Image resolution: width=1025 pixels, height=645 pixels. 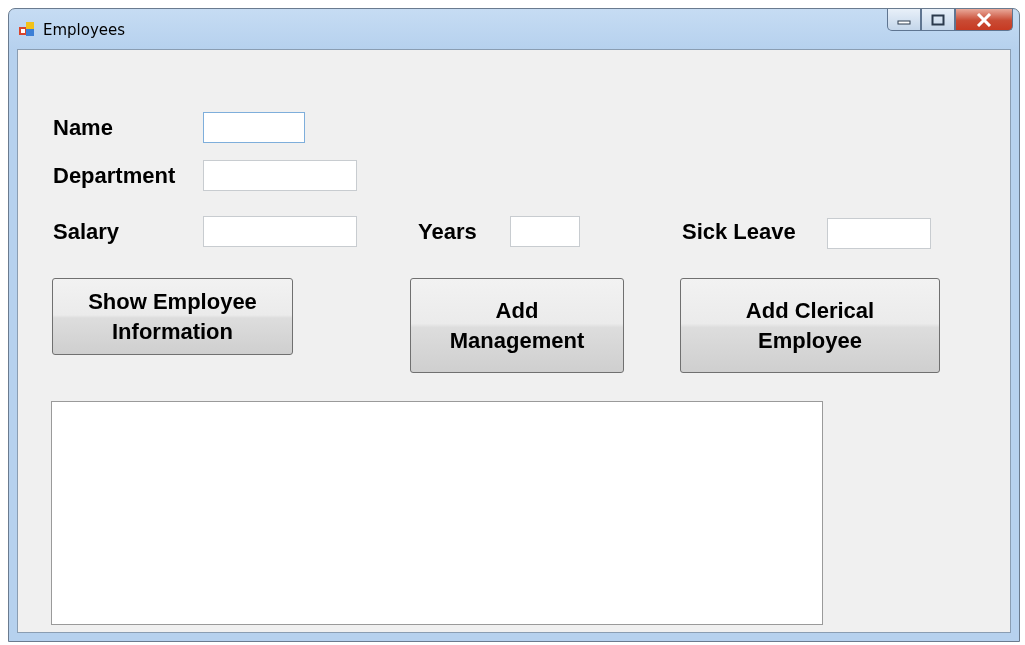 What do you see at coordinates (83, 127) in the screenshot?
I see `field-label: Name` at bounding box center [83, 127].